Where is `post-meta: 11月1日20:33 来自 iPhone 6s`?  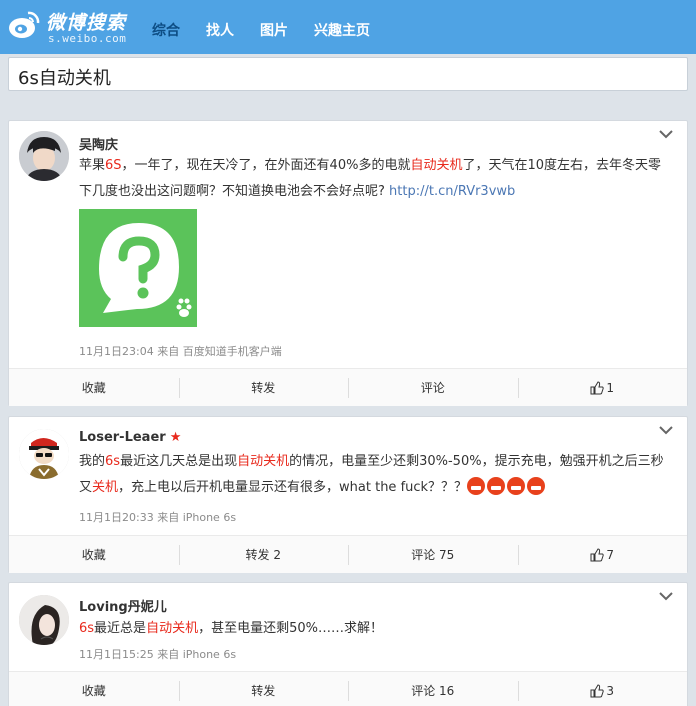
post-meta: 11月1日20:33 来自 iPhone 6s is located at coordinates (158, 517).